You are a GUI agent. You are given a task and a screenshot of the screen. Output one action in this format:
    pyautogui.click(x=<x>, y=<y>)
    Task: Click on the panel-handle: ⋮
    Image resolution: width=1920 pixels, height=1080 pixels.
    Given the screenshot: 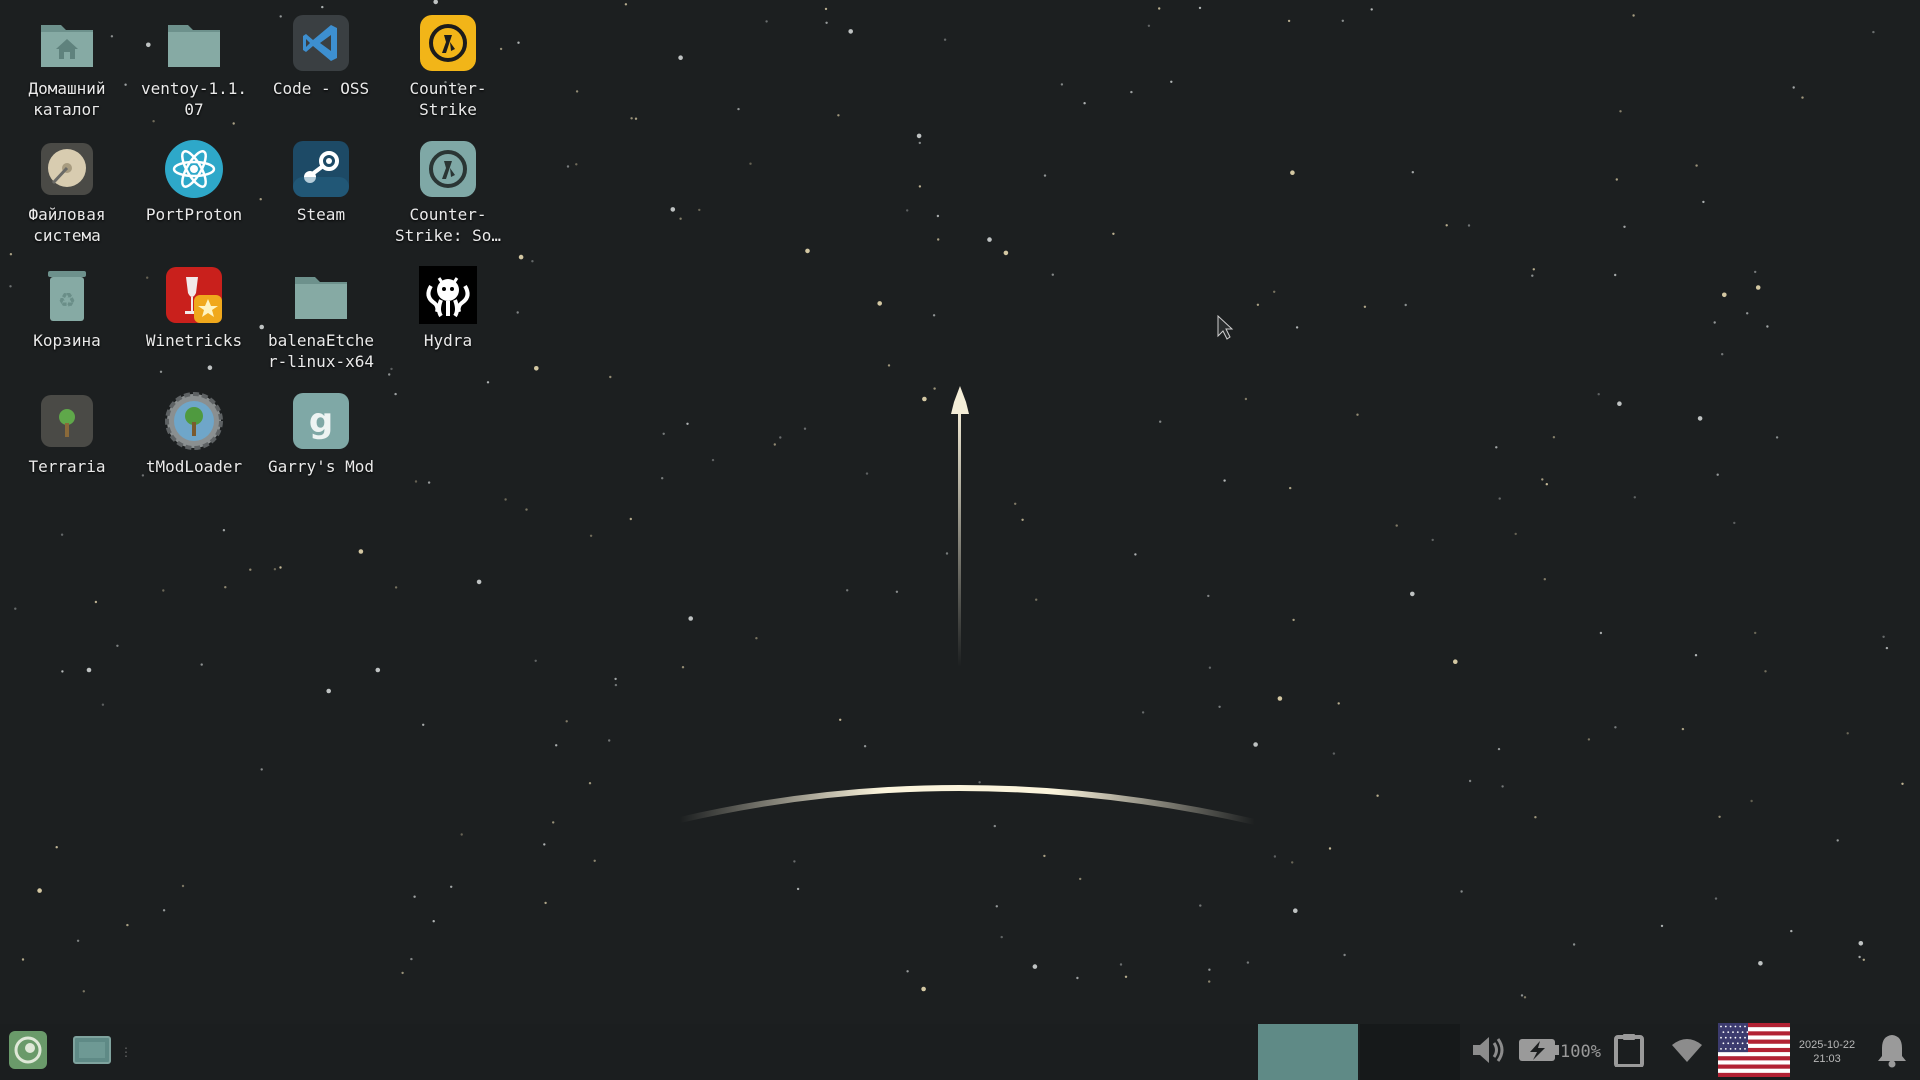 What is the action you would take?
    pyautogui.click(x=126, y=1052)
    